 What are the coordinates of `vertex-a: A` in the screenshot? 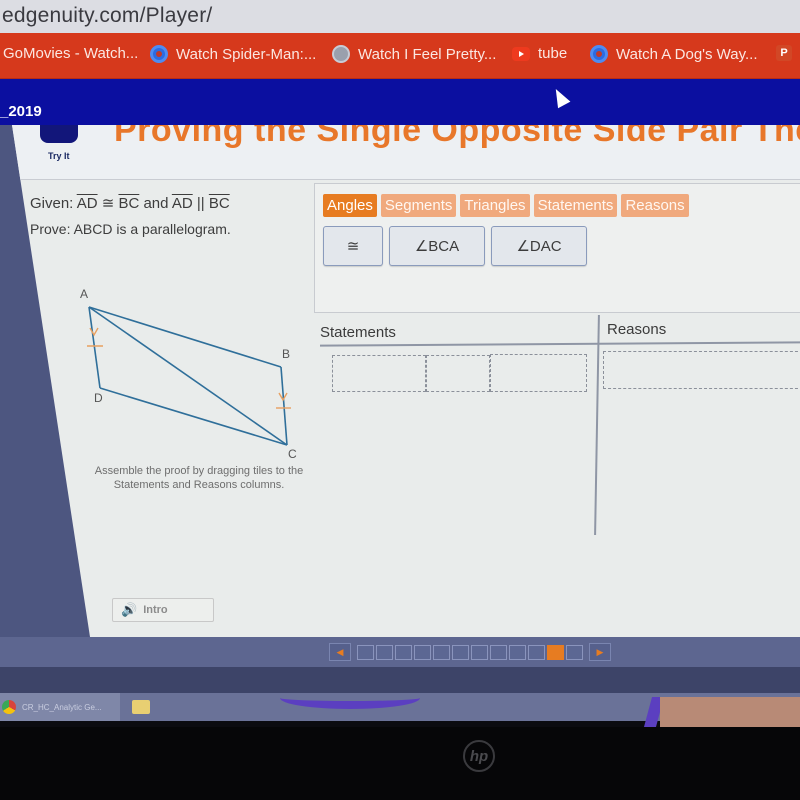 It's located at (84, 294).